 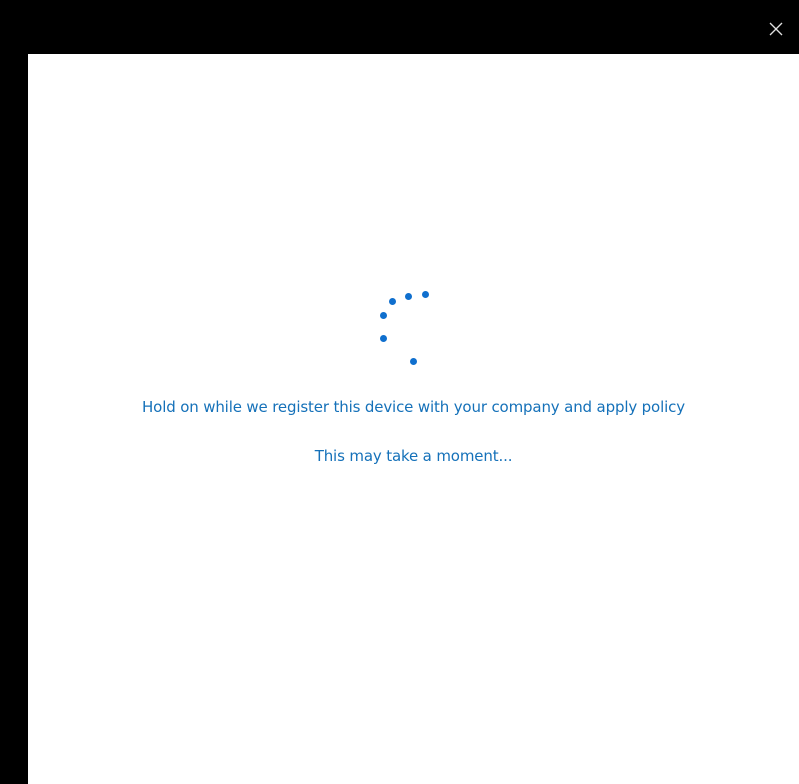 What do you see at coordinates (413, 29) in the screenshot?
I see `title-bar` at bounding box center [413, 29].